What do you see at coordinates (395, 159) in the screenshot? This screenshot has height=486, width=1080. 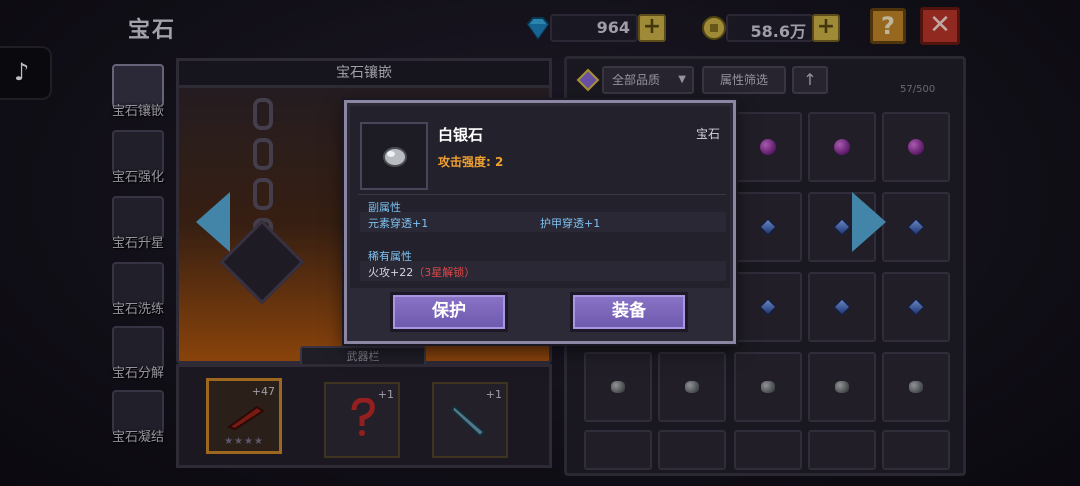 I see `silver-gem-icon` at bounding box center [395, 159].